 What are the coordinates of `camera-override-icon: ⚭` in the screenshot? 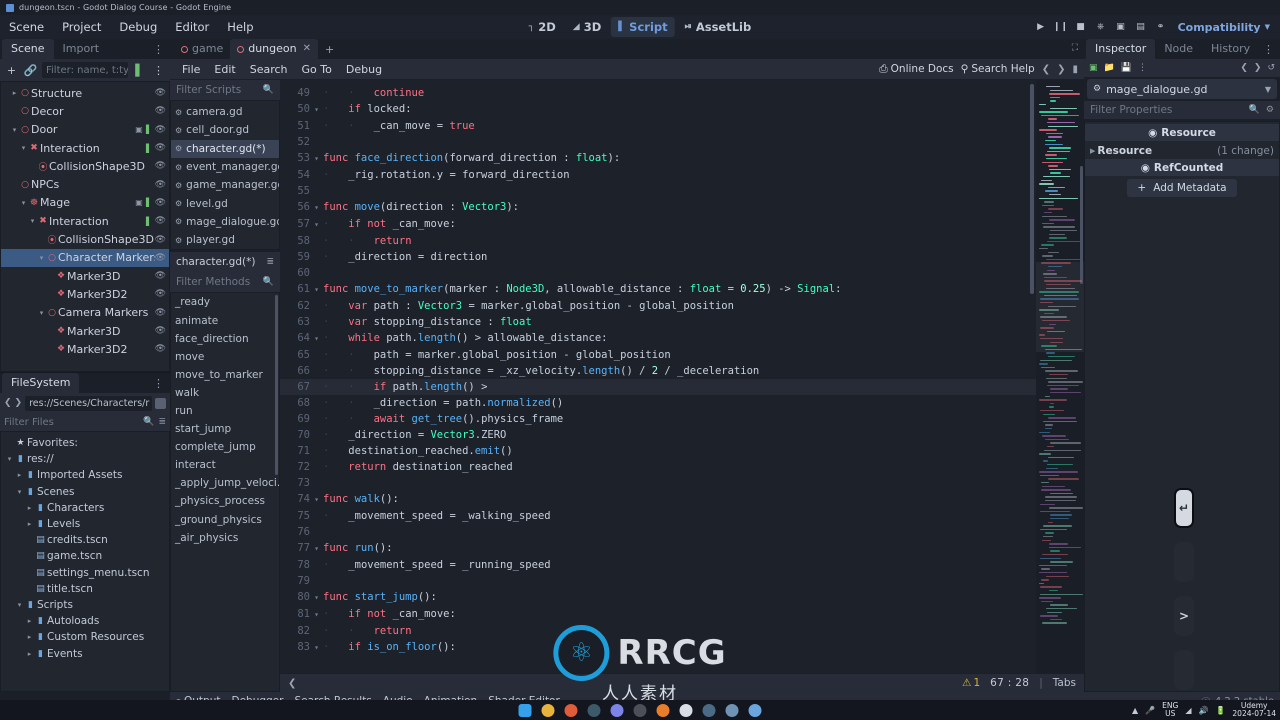 It's located at (1161, 27).